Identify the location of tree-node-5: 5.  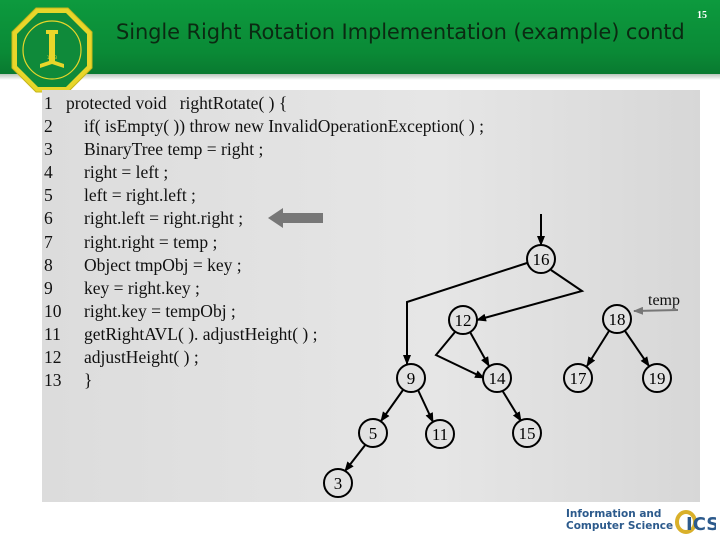
(373, 433).